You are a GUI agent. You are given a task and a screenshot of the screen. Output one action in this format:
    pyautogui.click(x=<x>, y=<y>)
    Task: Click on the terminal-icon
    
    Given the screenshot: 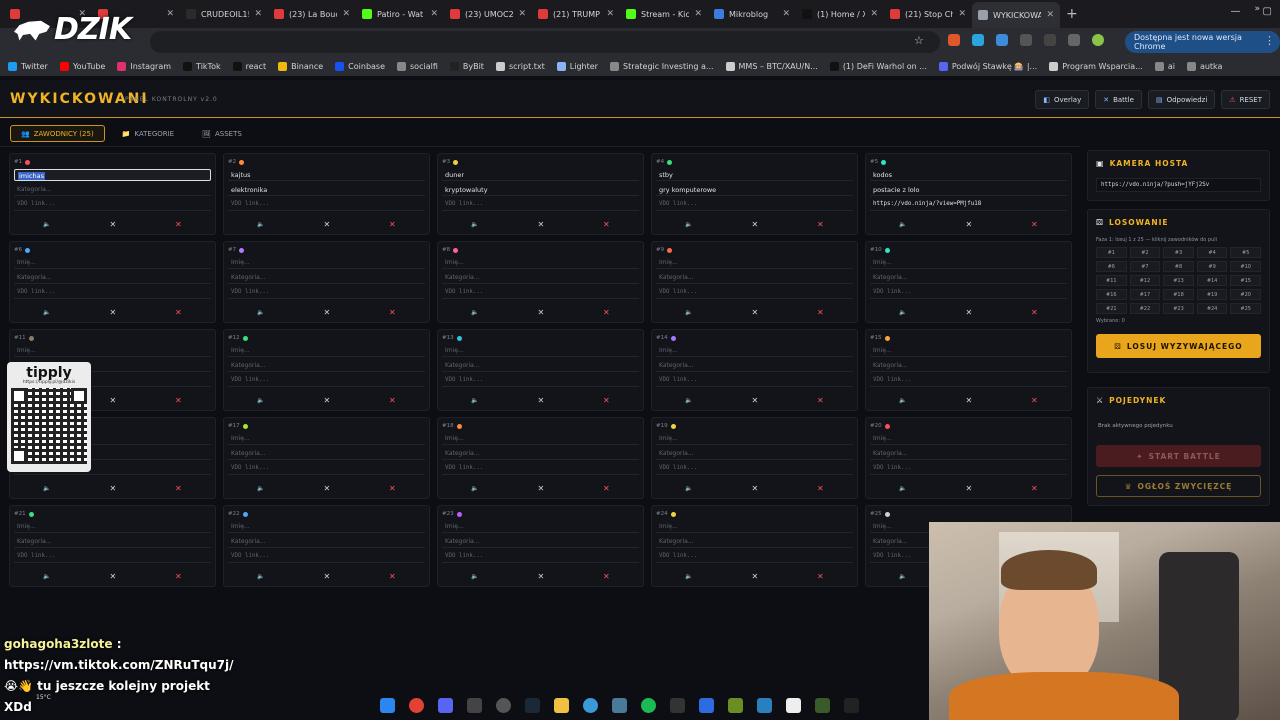 What is the action you would take?
    pyautogui.click(x=851, y=705)
    